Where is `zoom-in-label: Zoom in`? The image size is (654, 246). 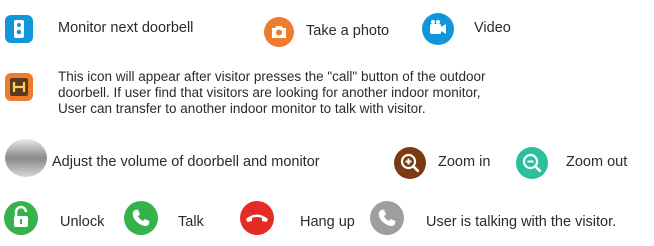
zoom-in-label: Zoom in is located at coordinates (464, 162).